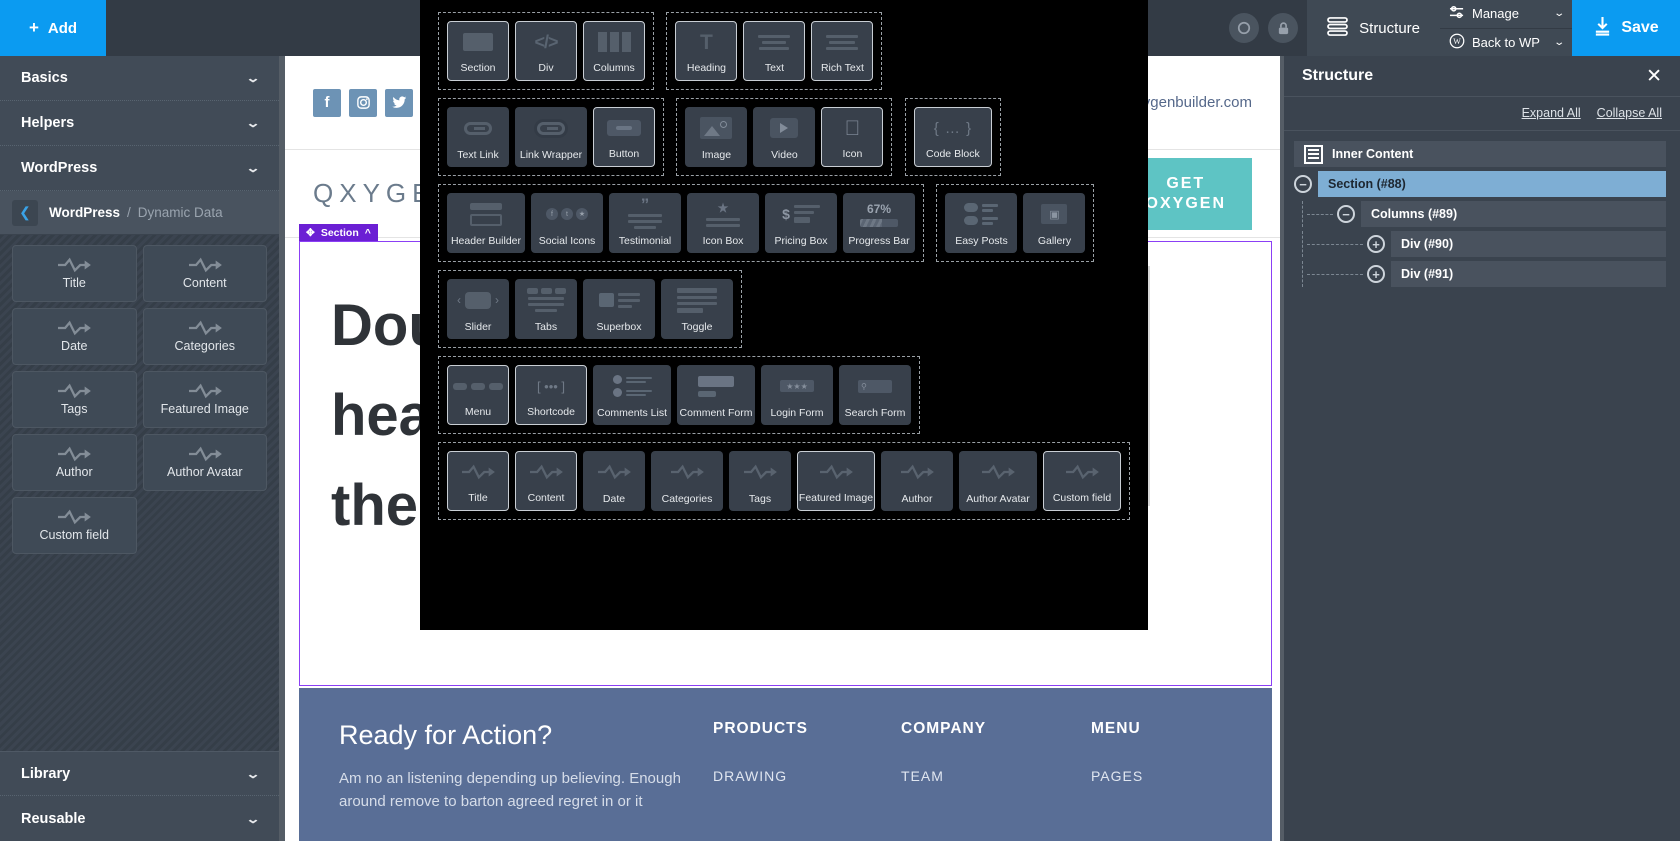  Describe the element at coordinates (139, 168) in the screenshot. I see `sidebar-accordion-wordpress: WordPress ⌄` at that location.